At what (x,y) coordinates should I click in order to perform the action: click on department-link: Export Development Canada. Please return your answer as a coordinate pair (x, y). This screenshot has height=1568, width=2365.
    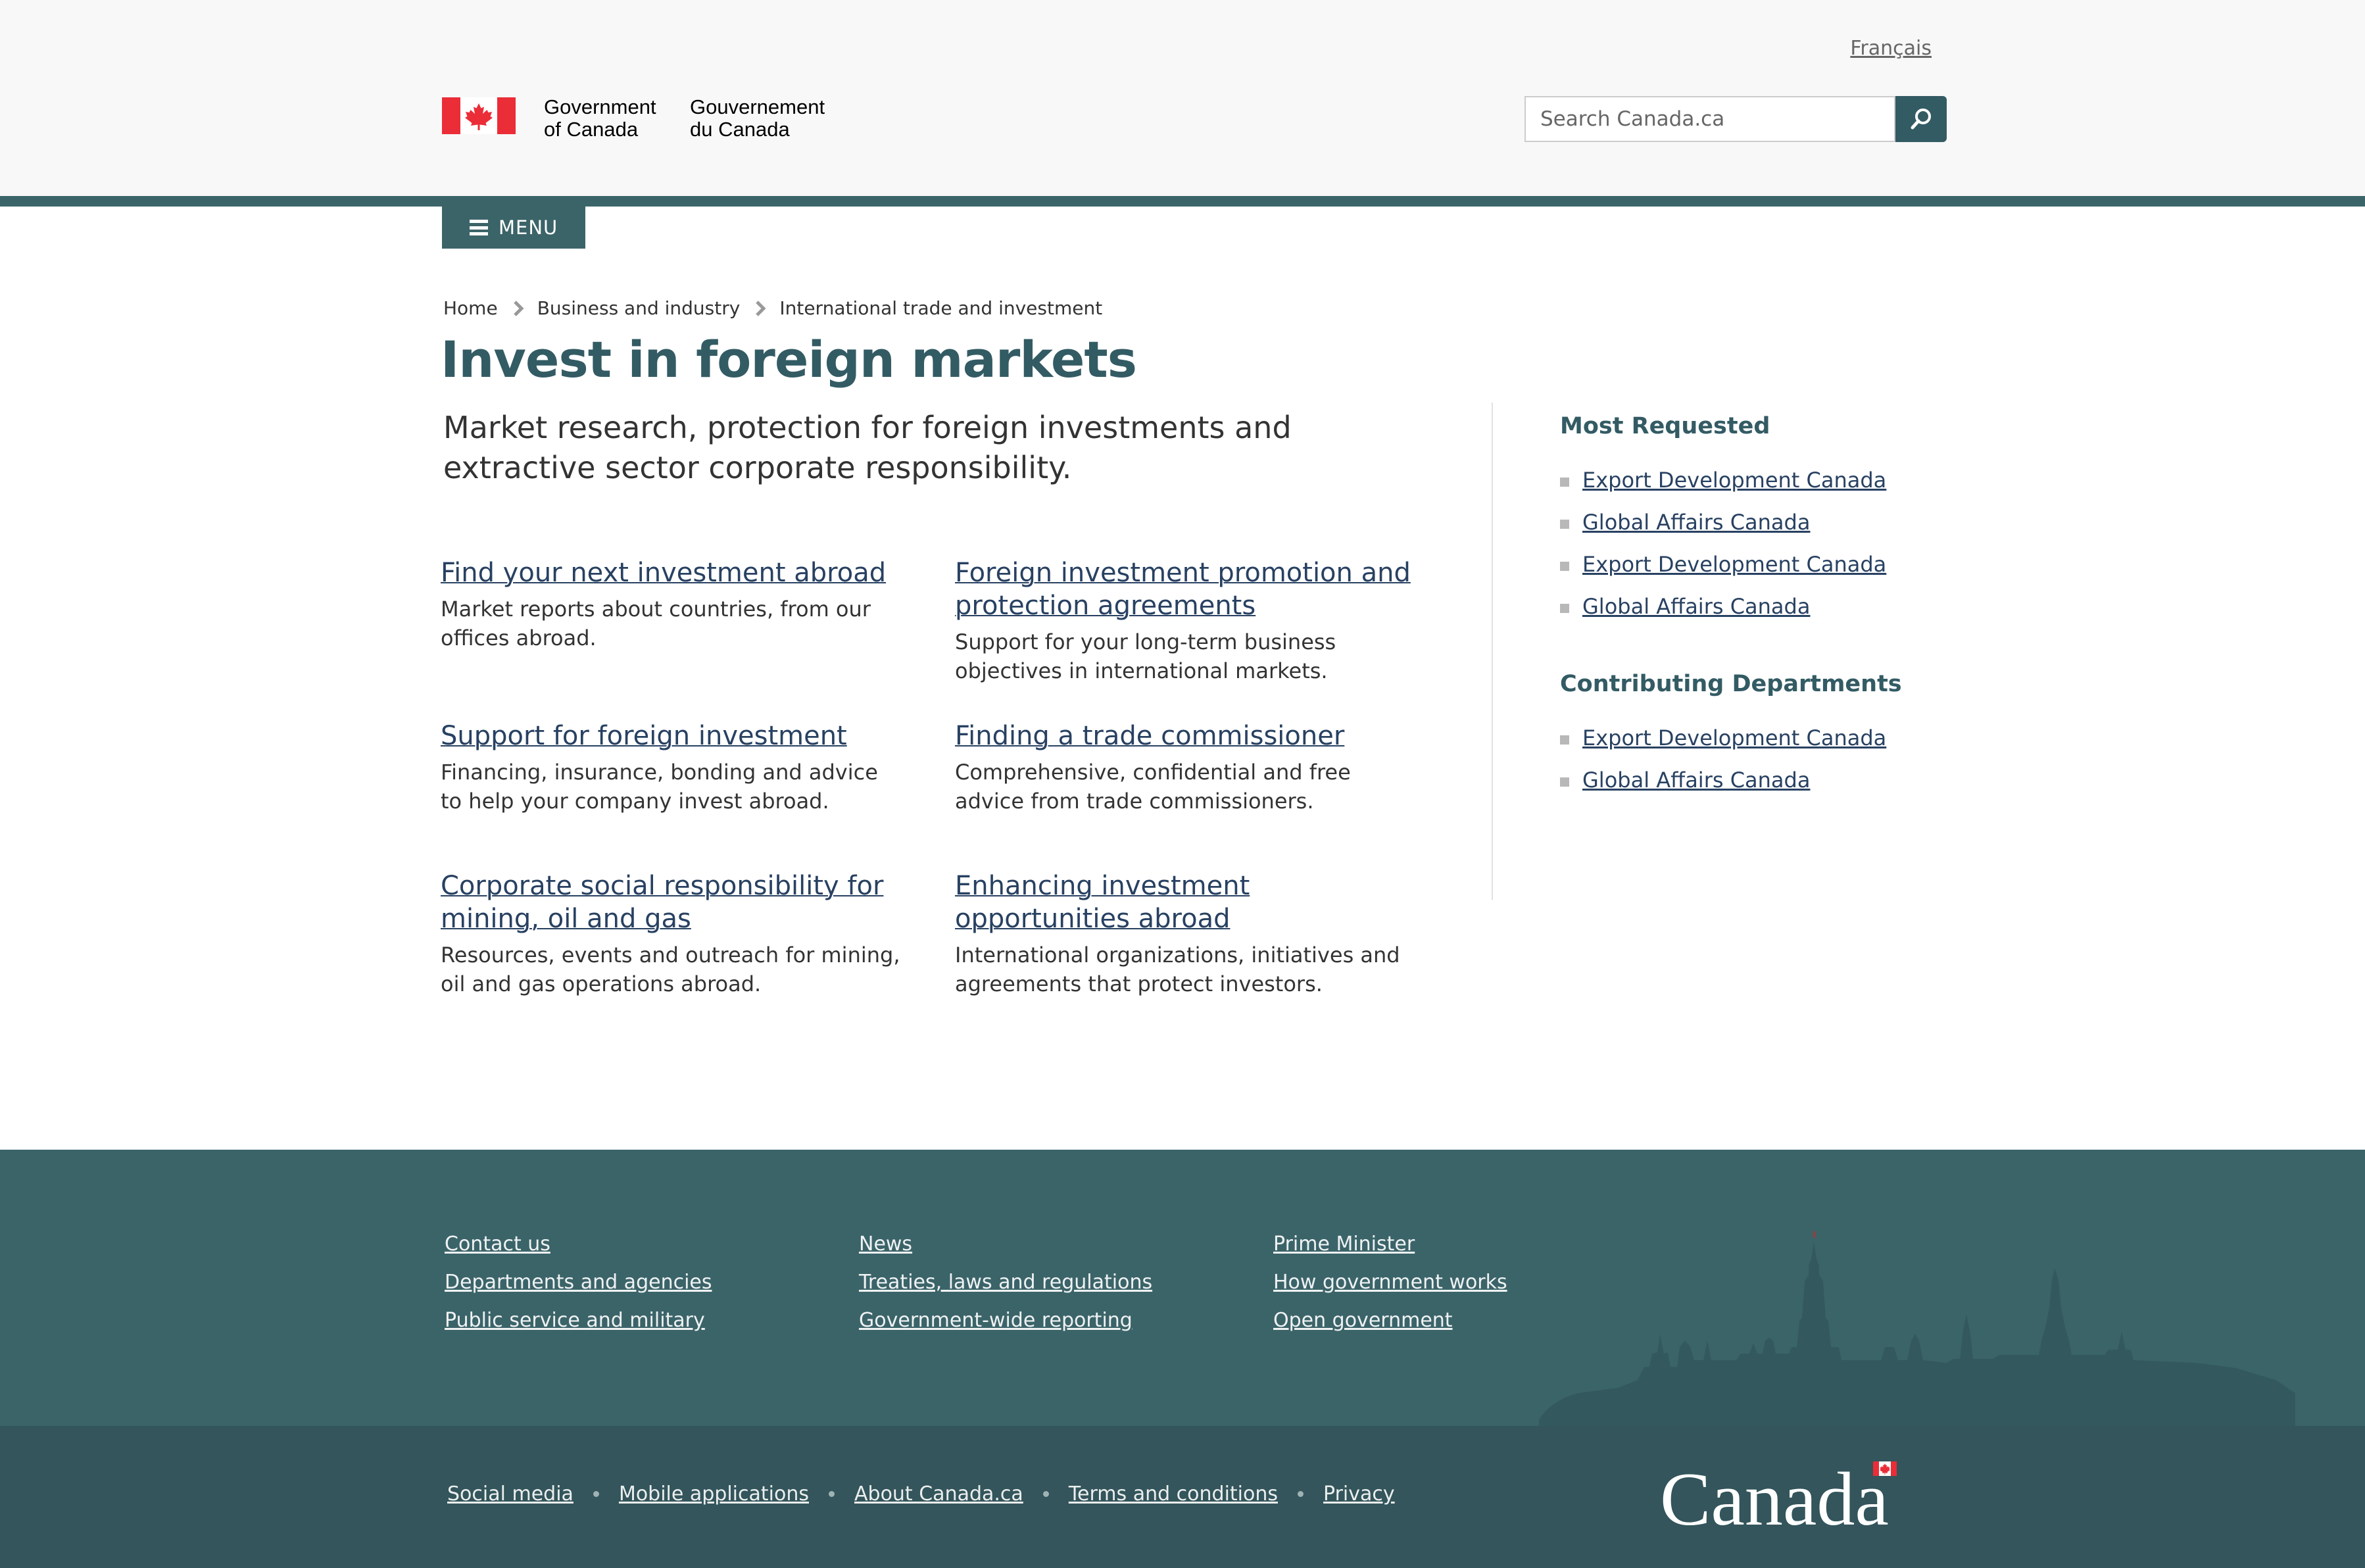
    Looking at the image, I should click on (1734, 738).